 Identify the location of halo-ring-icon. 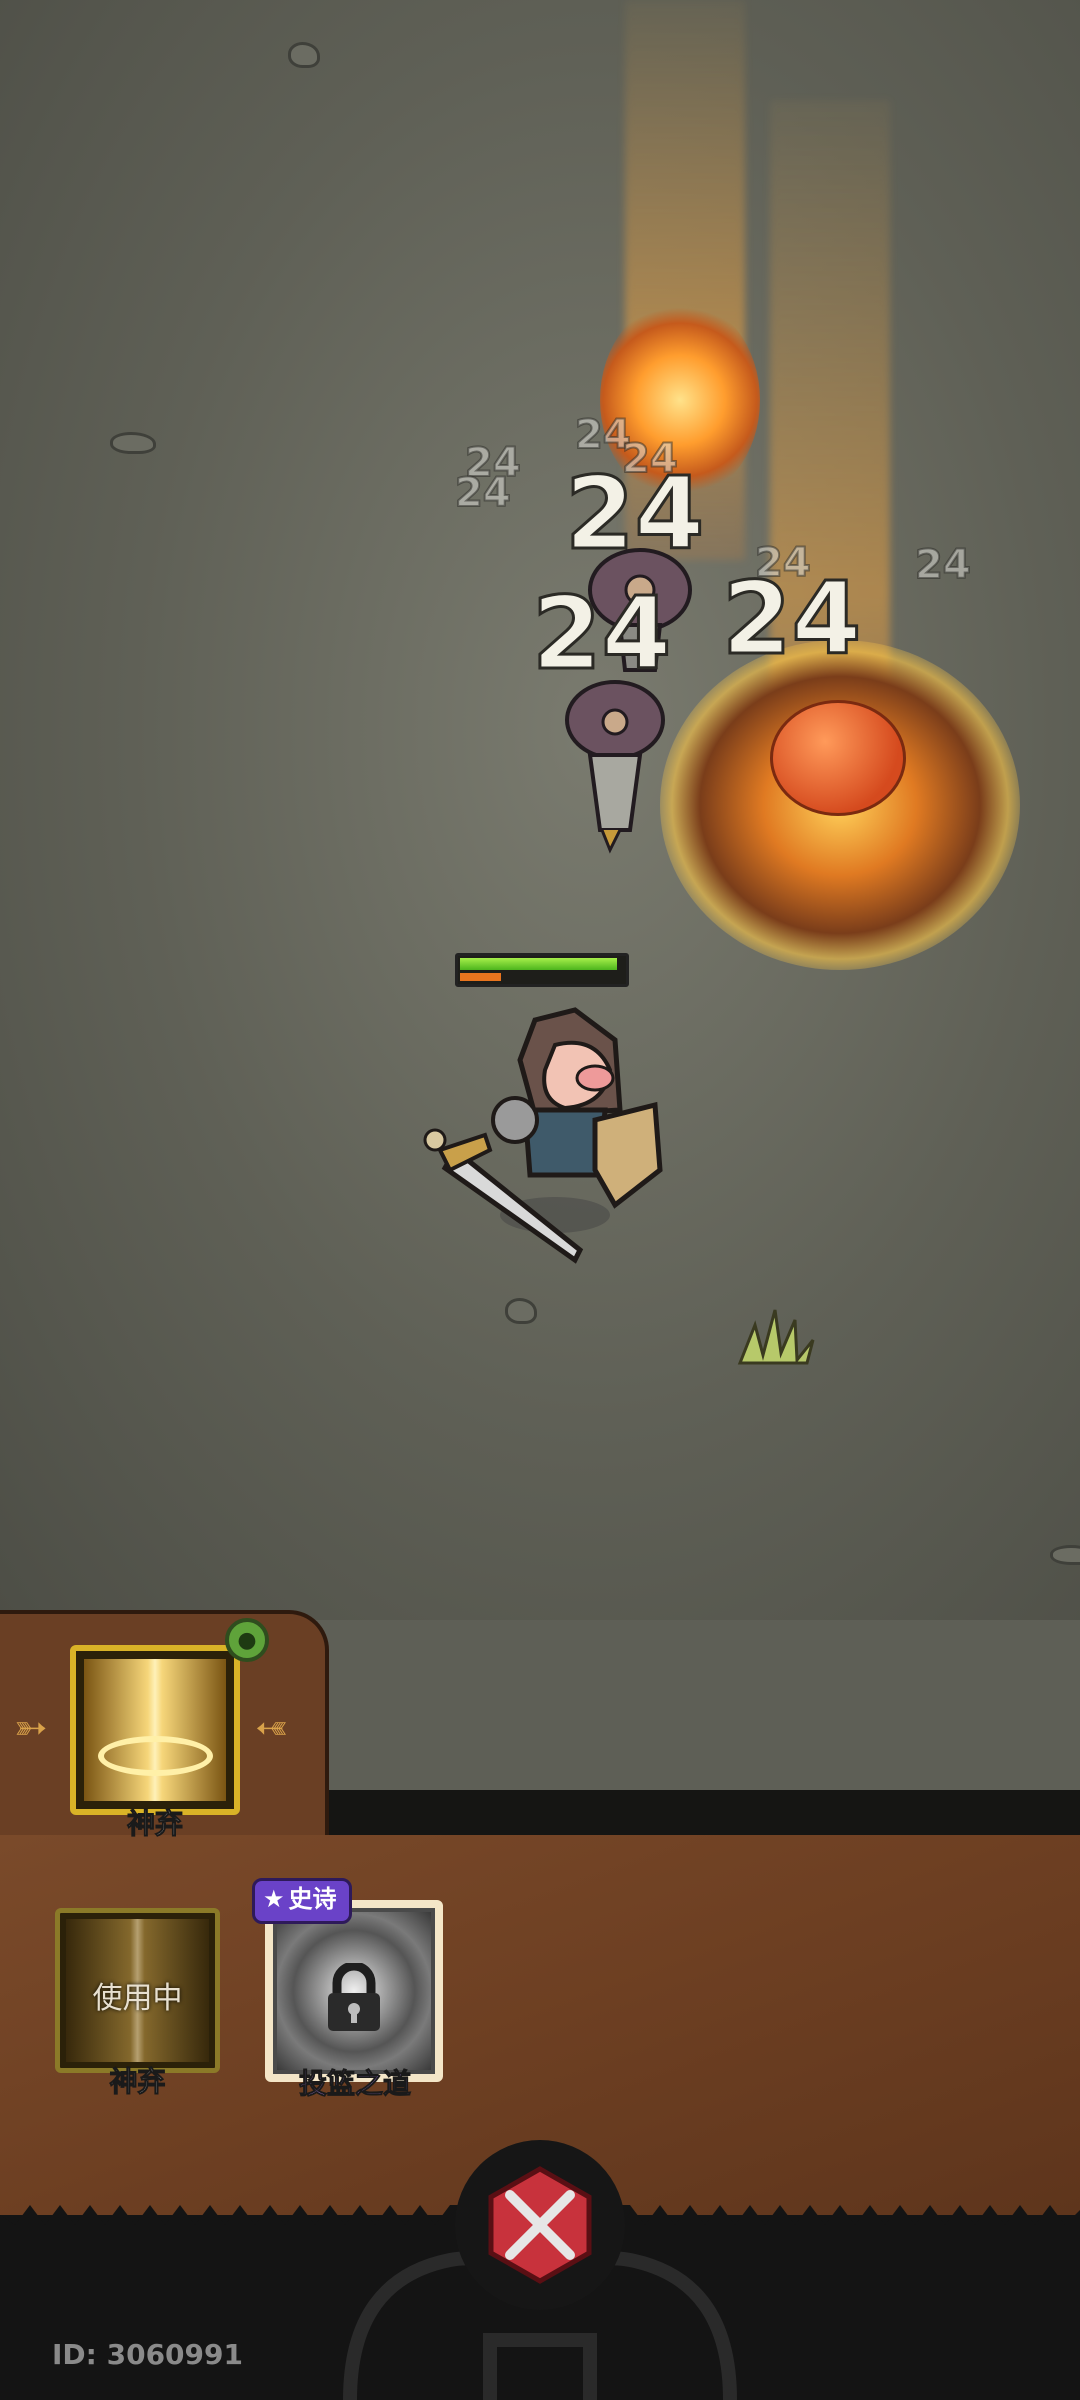
(155, 1756).